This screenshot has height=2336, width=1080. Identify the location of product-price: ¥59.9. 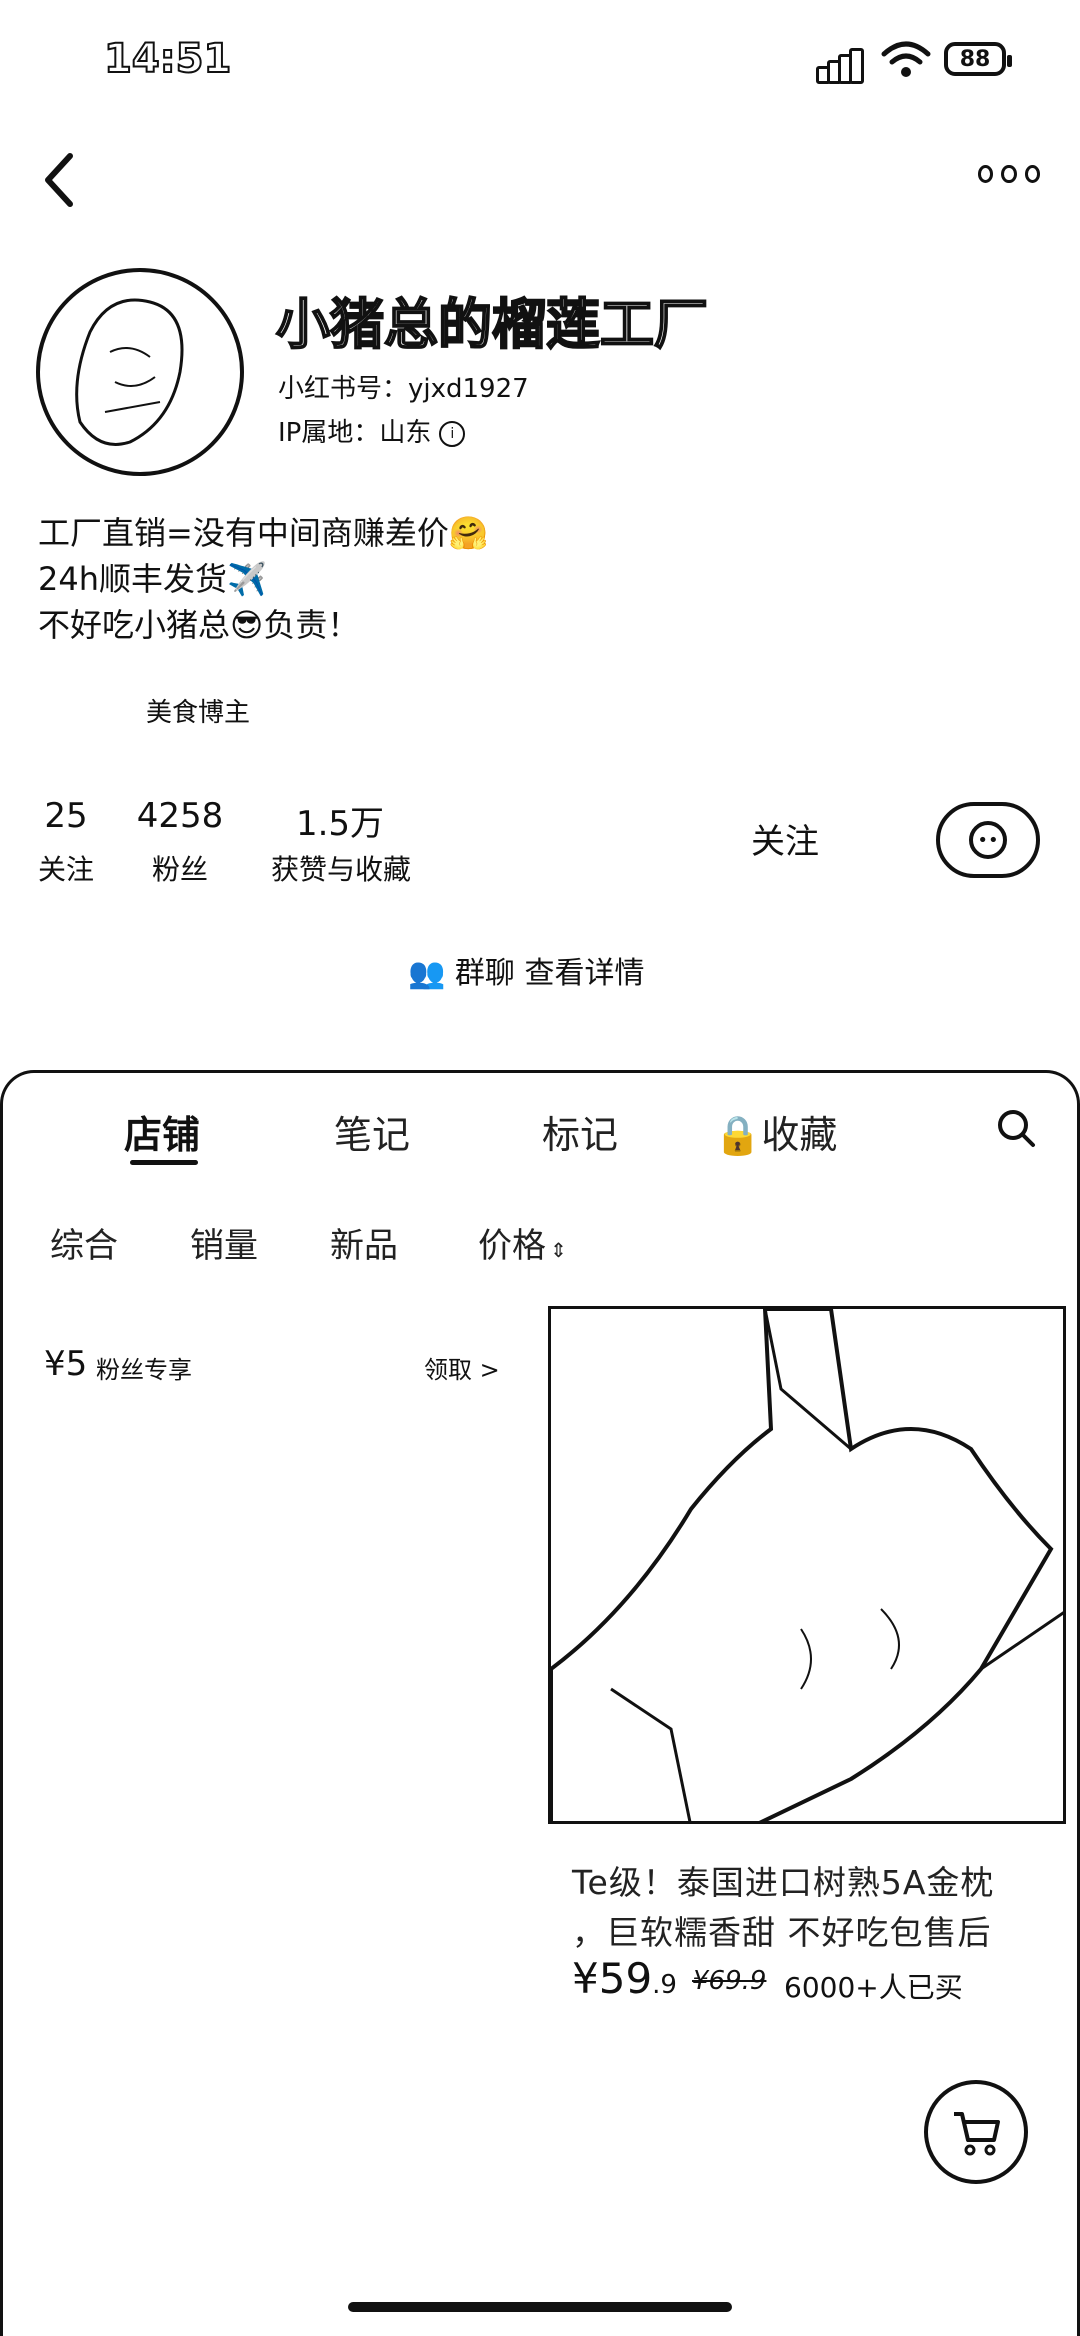
(624, 1978).